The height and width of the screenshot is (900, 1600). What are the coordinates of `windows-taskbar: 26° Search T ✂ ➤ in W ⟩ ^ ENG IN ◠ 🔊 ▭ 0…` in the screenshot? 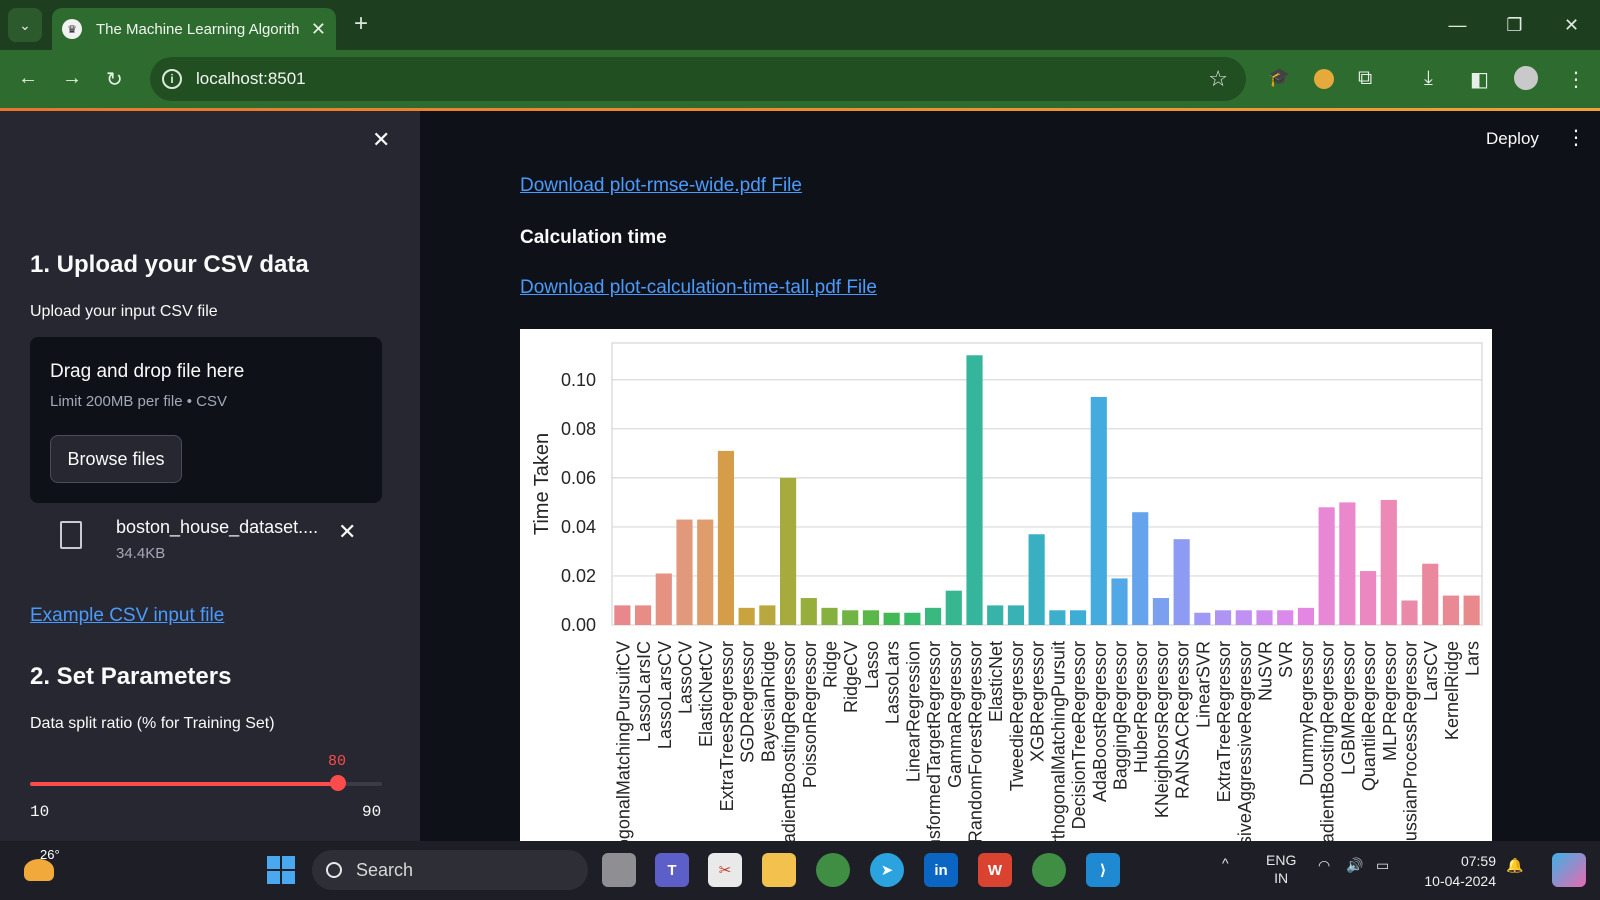 It's located at (800, 870).